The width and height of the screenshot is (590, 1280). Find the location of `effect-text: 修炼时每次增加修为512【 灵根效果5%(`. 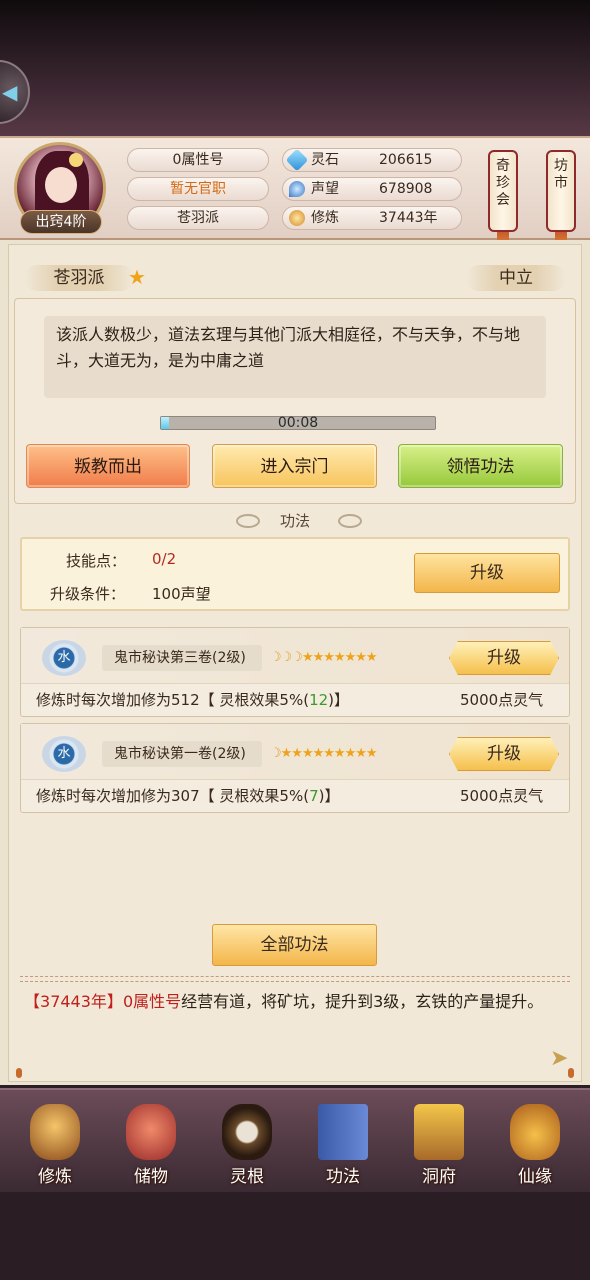

effect-text: 修炼时每次增加修为512【 灵根效果5%( is located at coordinates (173, 700).